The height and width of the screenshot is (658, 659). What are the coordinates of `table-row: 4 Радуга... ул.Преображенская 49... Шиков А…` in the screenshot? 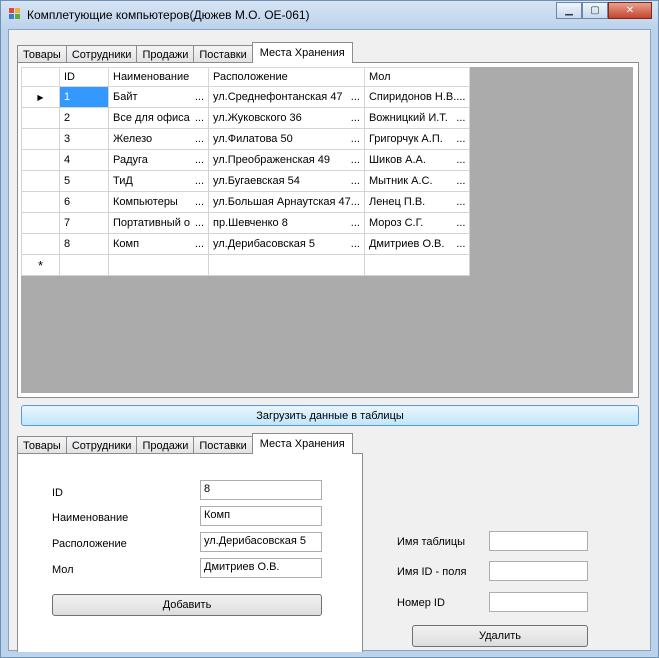 It's located at (246, 160).